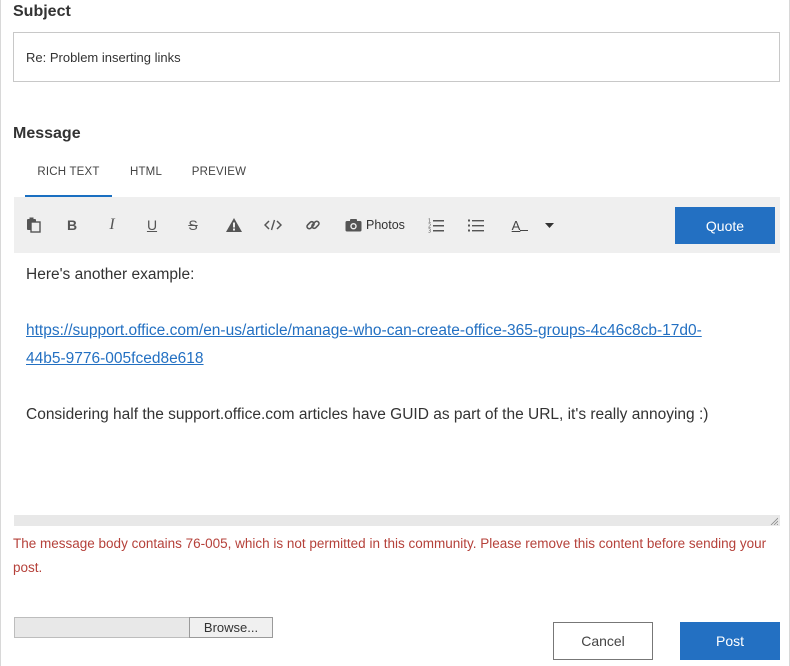 The height and width of the screenshot is (666, 790). Describe the element at coordinates (146, 177) in the screenshot. I see `tab-html: HTML` at that location.